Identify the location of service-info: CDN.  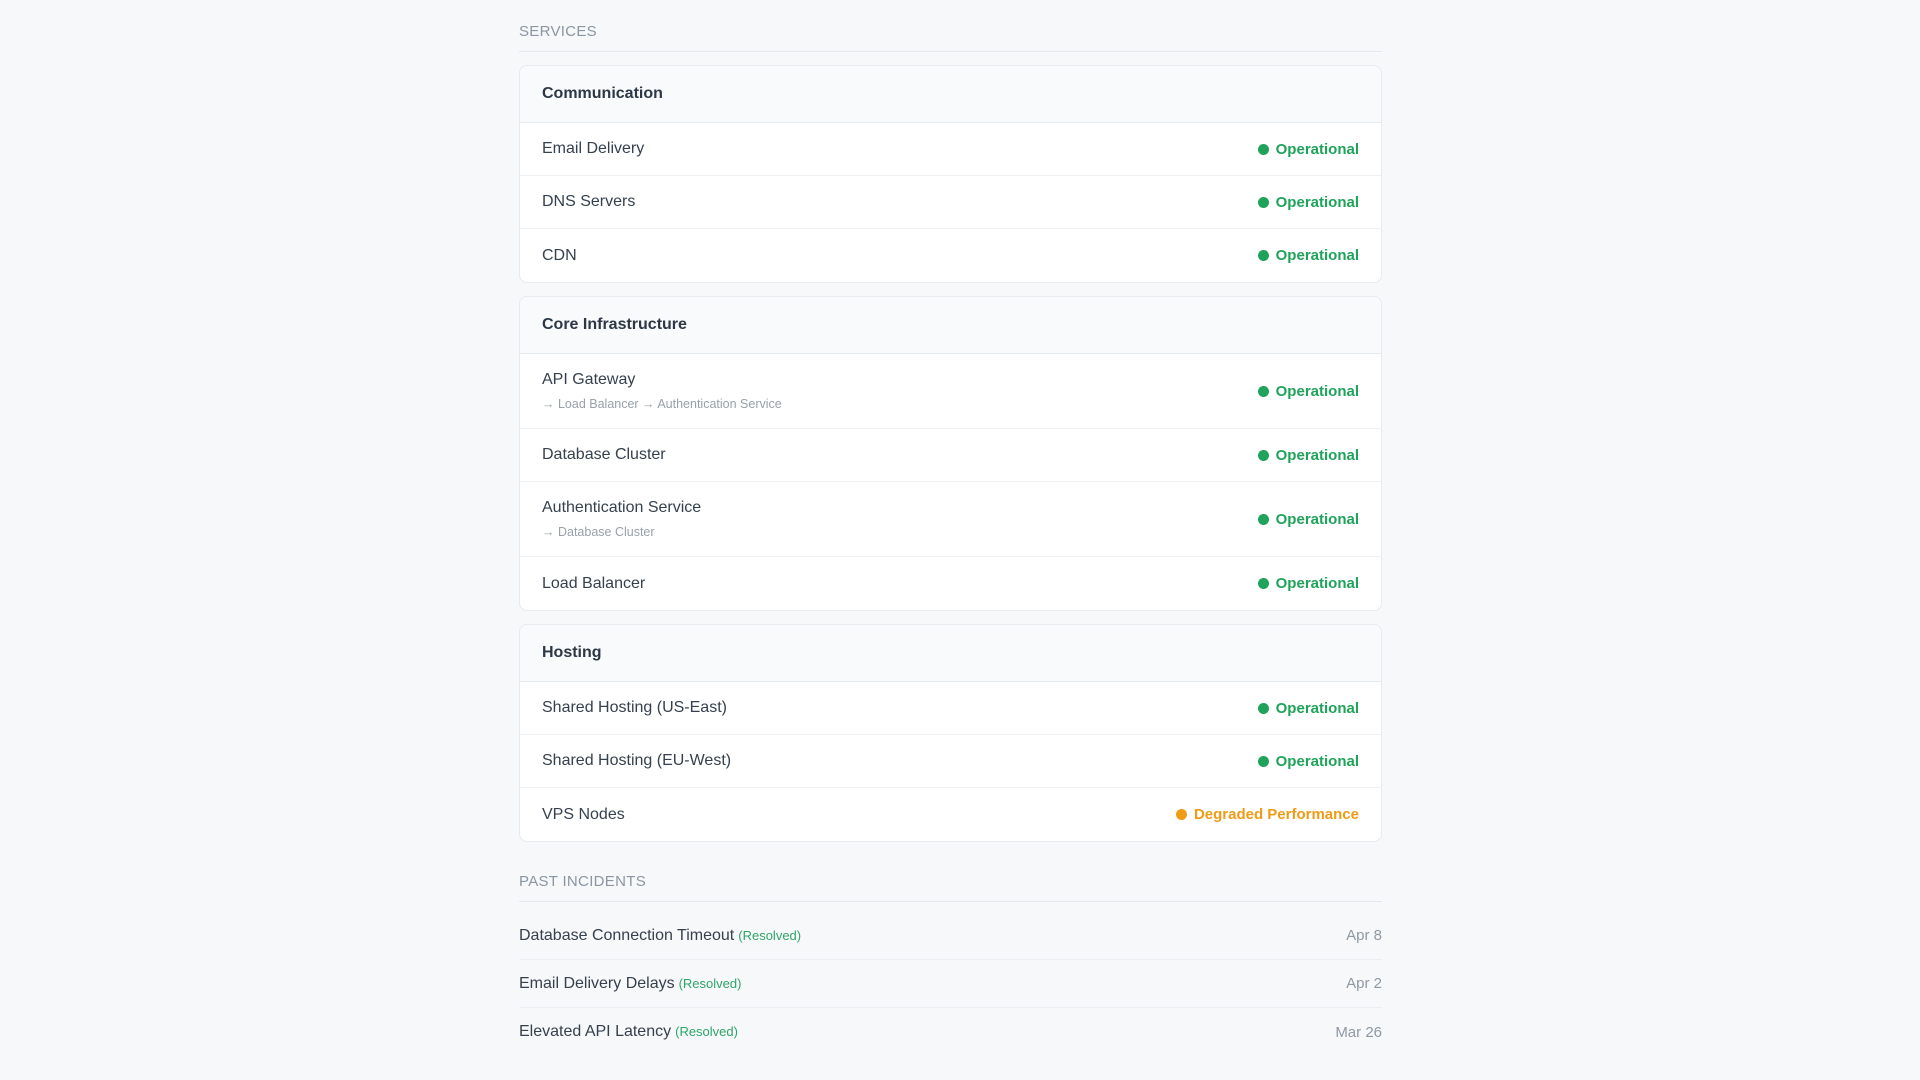
(559, 256).